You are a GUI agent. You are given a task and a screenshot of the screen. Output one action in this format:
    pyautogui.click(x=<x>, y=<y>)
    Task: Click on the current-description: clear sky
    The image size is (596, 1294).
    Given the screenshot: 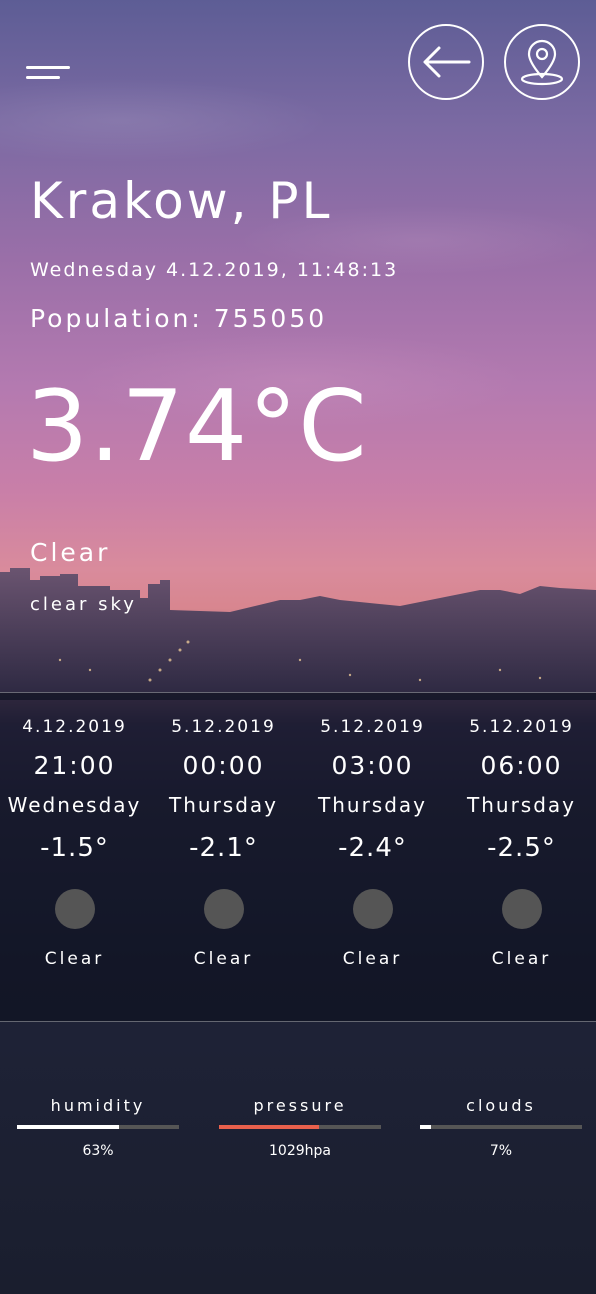 What is the action you would take?
    pyautogui.click(x=83, y=604)
    